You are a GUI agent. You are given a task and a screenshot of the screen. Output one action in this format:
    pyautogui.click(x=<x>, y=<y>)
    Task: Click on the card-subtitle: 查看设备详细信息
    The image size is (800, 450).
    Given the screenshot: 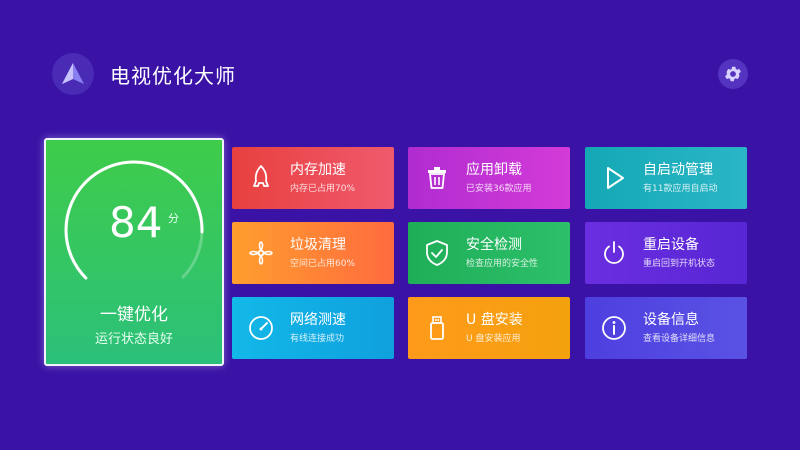 What is the action you would take?
    pyautogui.click(x=679, y=338)
    